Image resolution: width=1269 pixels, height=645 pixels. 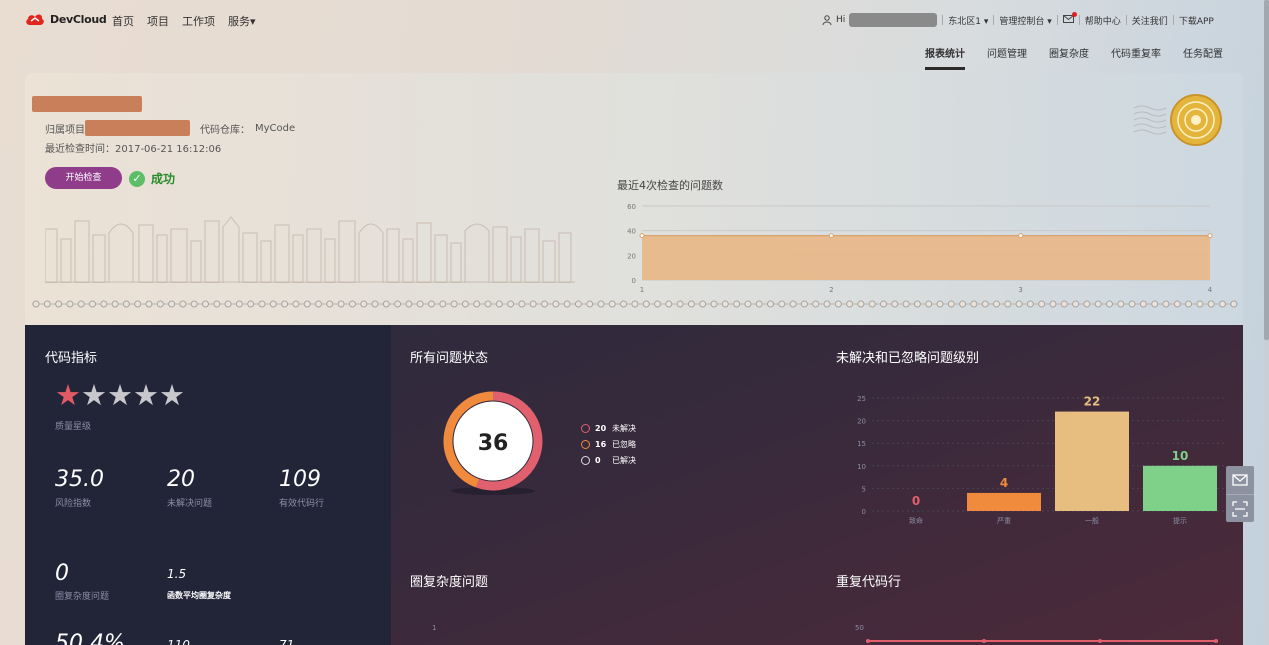 I want to click on scrollbar-thumb, so click(x=1266, y=170).